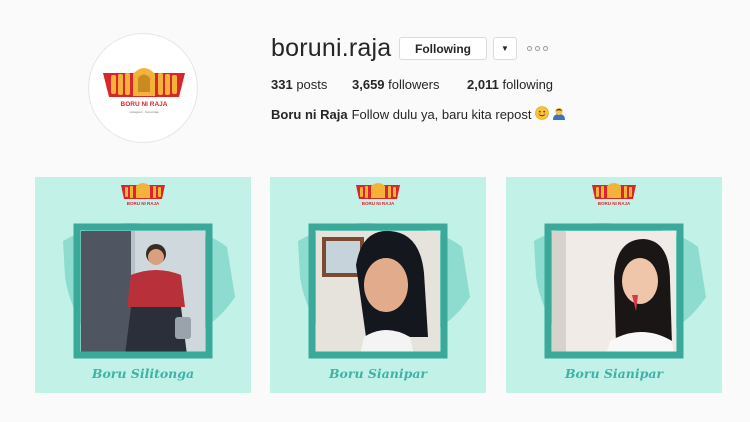 This screenshot has width=750, height=422. I want to click on profile-avatar: BORU NI RAJA instagram · boruniraja, so click(143, 88).